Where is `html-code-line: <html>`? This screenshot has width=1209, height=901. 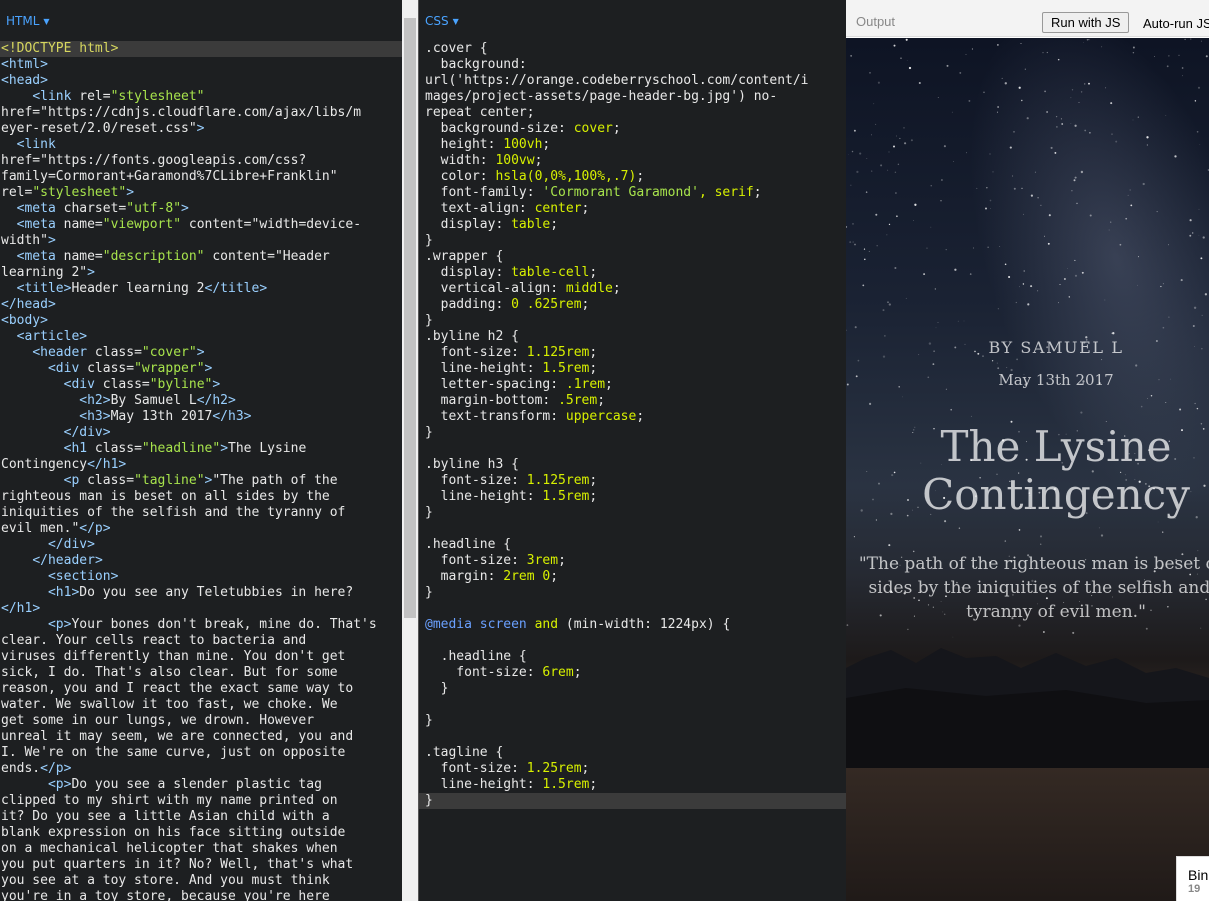
html-code-line: <html> is located at coordinates (201, 65).